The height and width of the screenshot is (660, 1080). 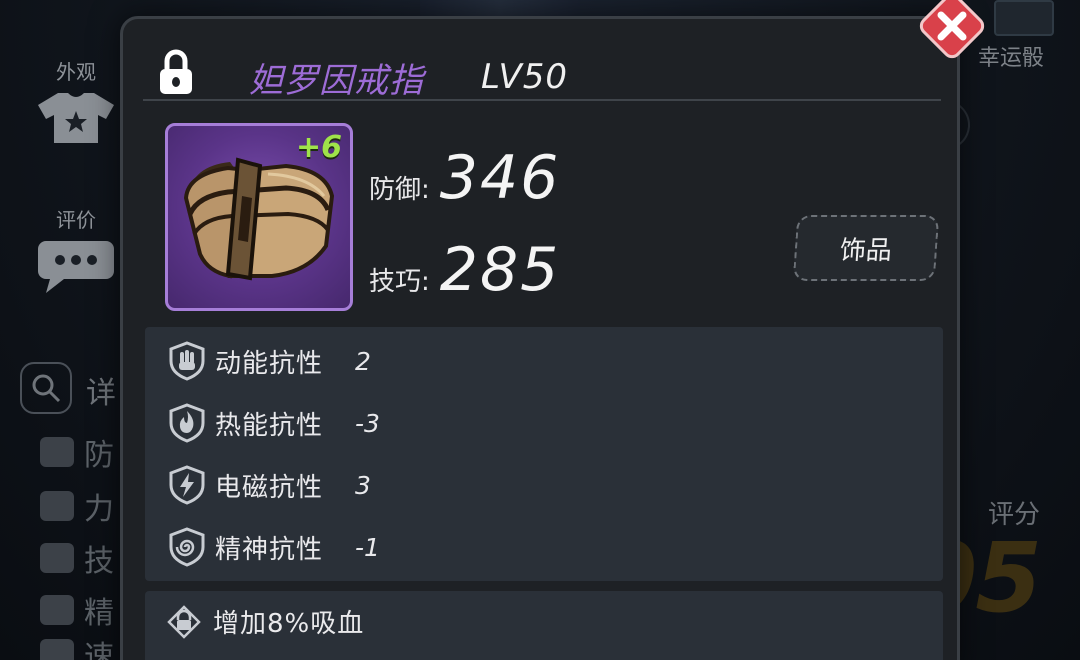 What do you see at coordinates (76, 118) in the screenshot?
I see `shirt-icon` at bounding box center [76, 118].